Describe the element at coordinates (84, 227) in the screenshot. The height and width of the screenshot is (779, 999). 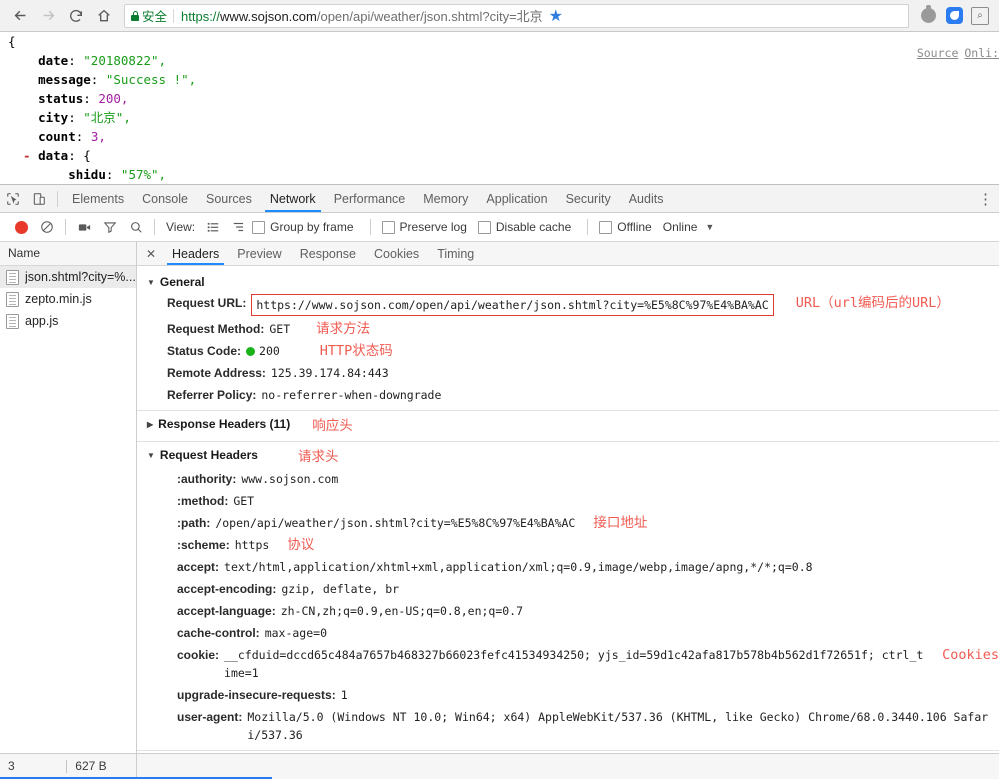
I see `capture-screenshots-icon` at that location.